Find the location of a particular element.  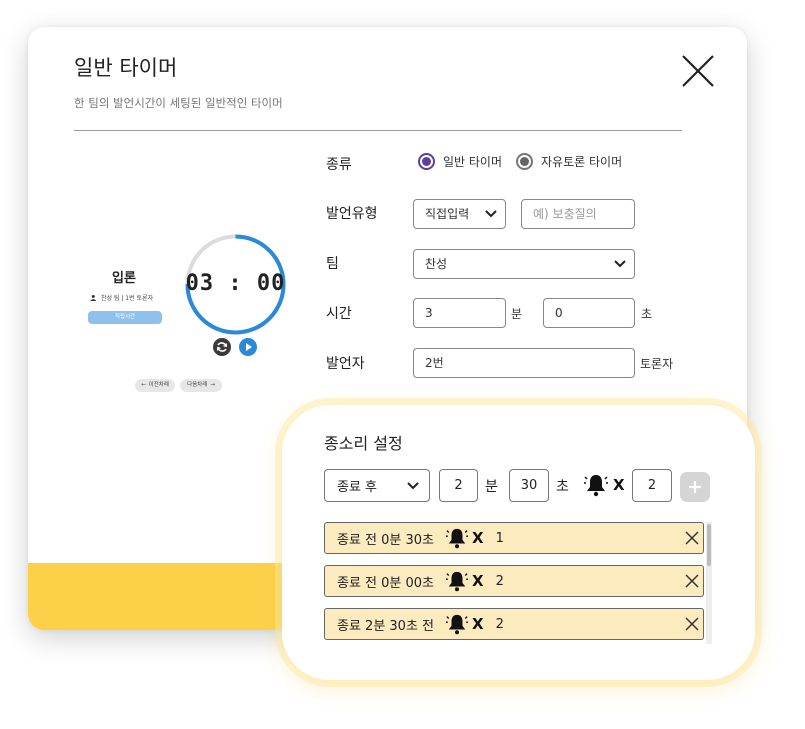

bell-multiply-sign: X is located at coordinates (619, 485).